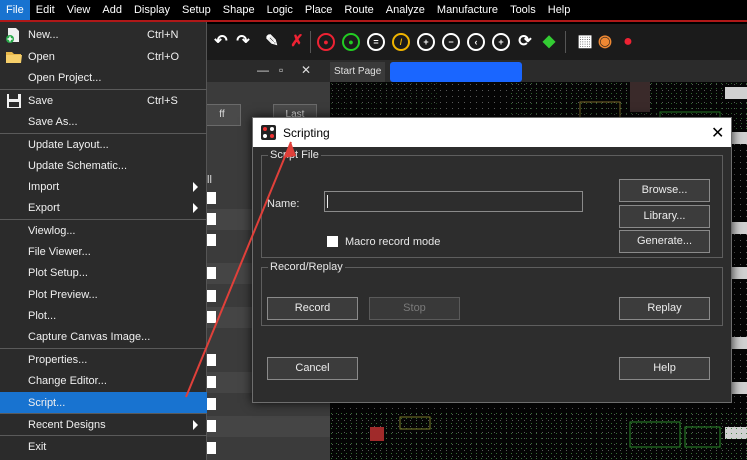 This screenshot has height=460, width=747. I want to click on macro-record-label: Macro record mode, so click(393, 242).